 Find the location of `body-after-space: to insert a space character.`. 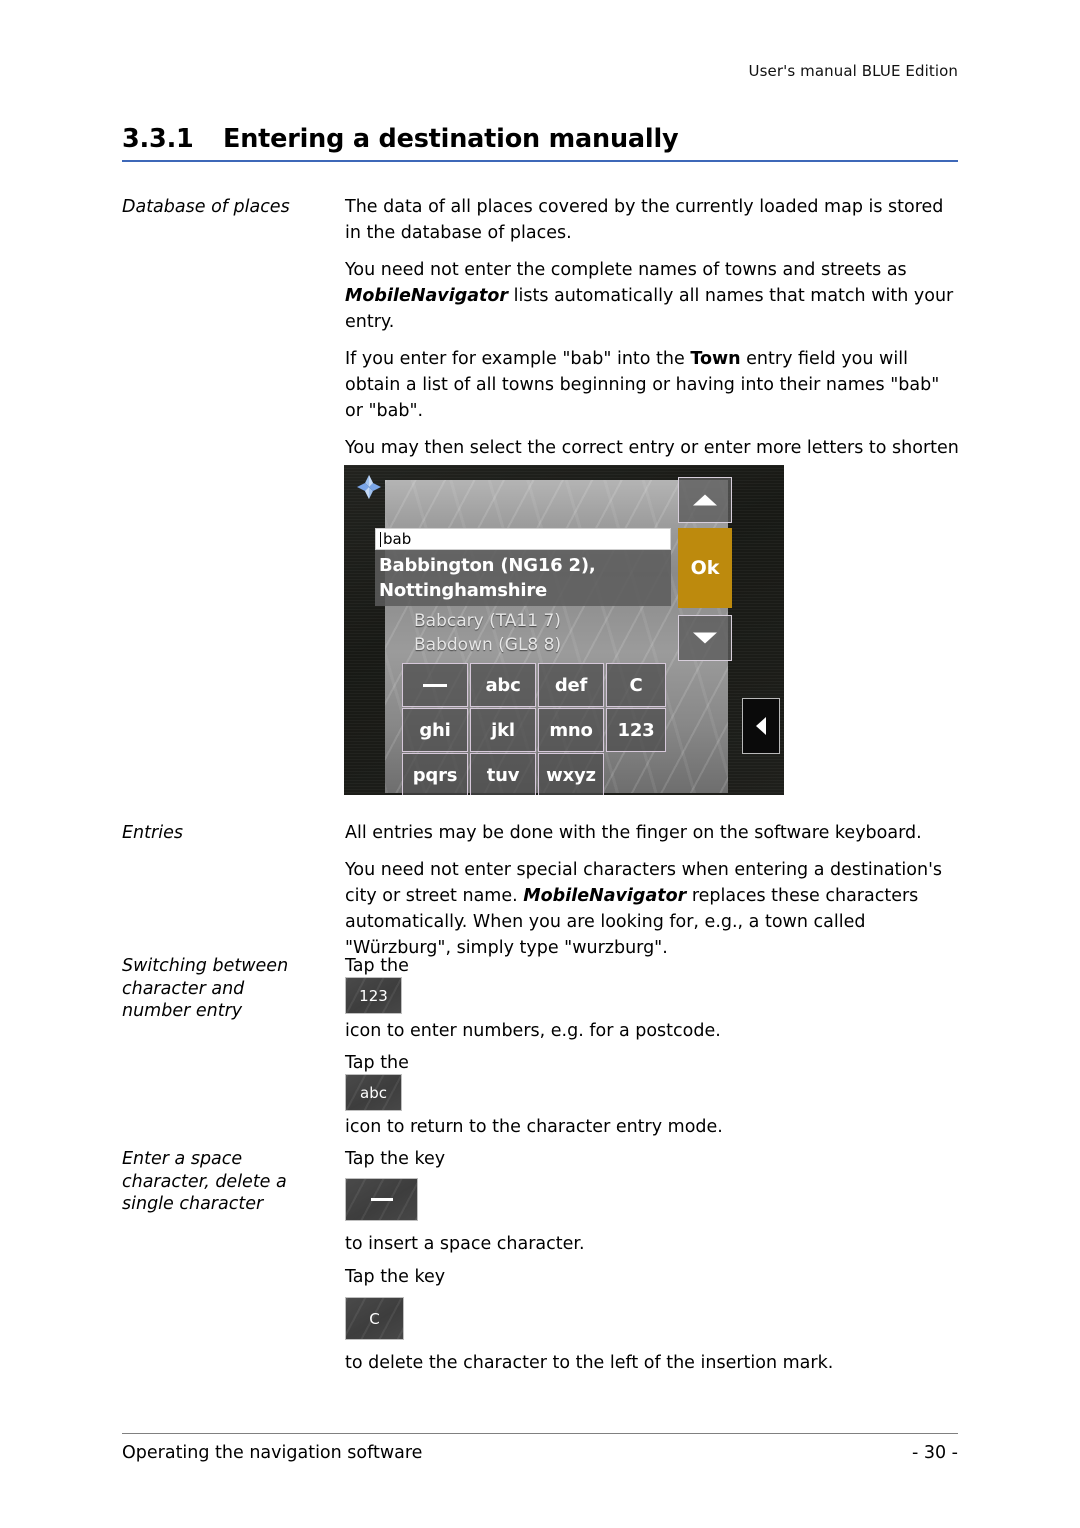

body-after-space: to insert a space character. is located at coordinates (653, 1244).